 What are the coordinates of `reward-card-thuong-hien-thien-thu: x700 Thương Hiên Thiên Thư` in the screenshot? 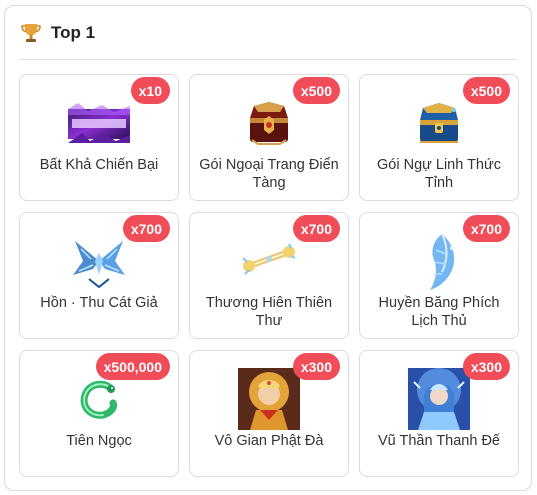 It's located at (269, 275).